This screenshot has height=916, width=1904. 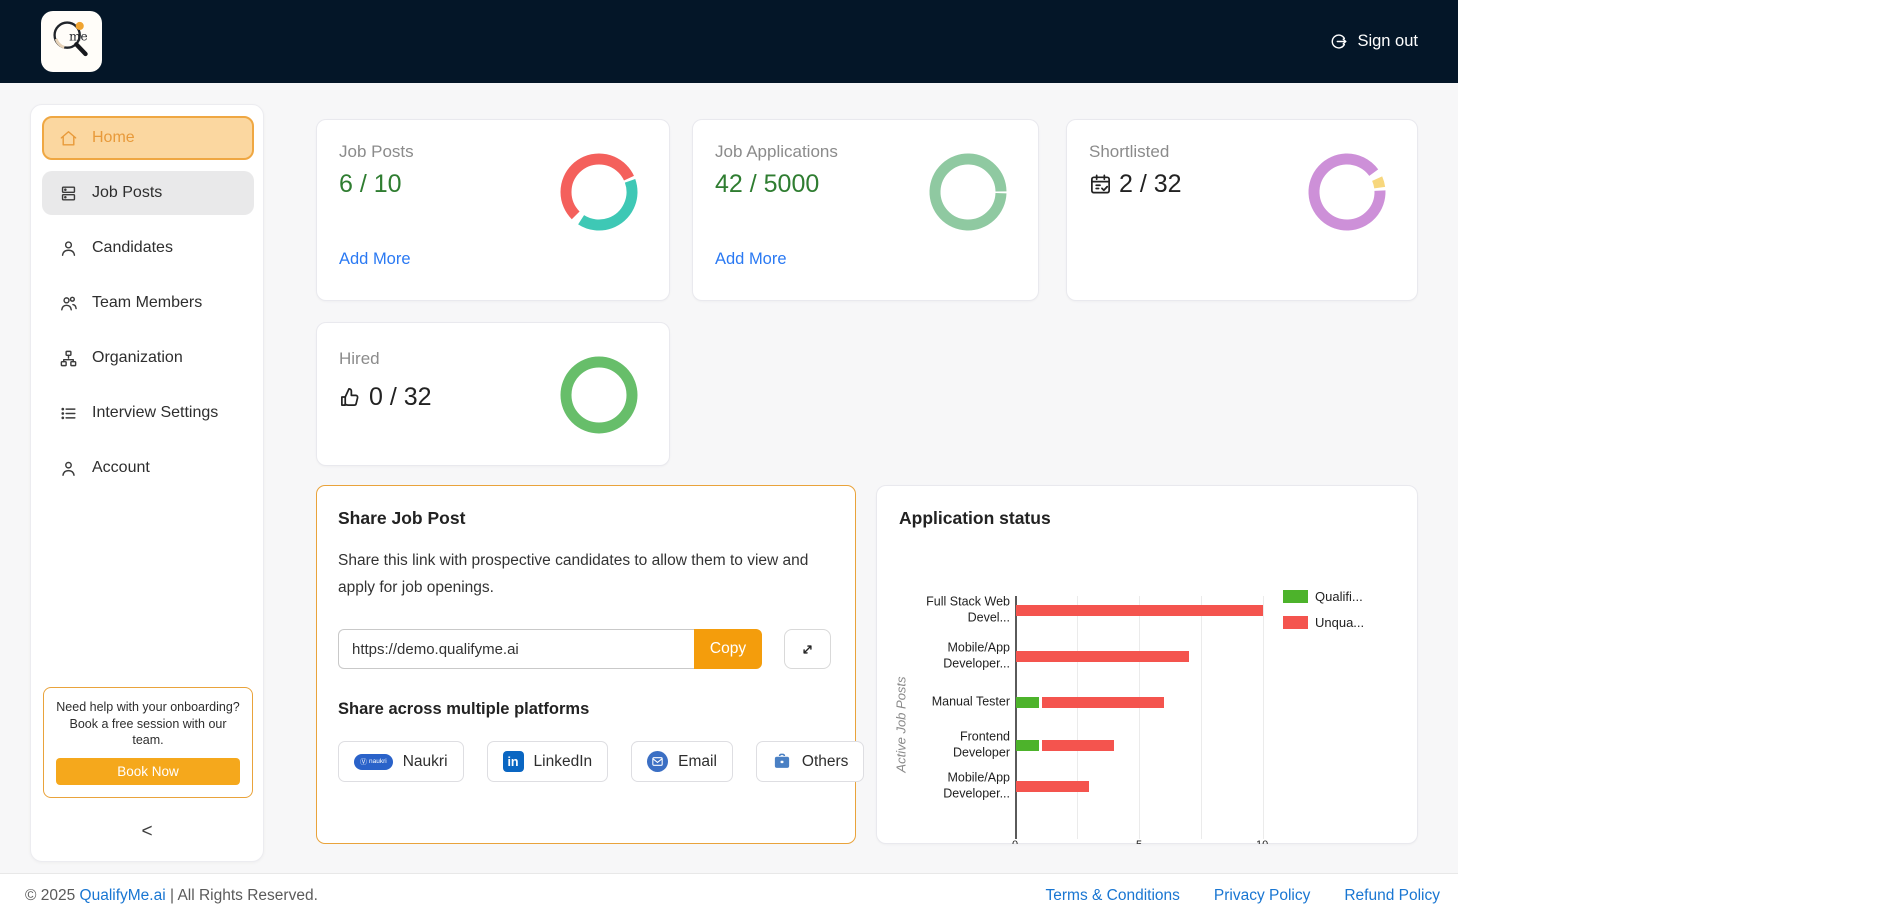 What do you see at coordinates (78, 36) in the screenshot?
I see `svg-text: me` at bounding box center [78, 36].